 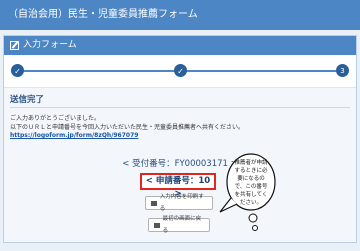 I want to click on receipt-number: < 受付番号：FY00003171 >, so click(x=180, y=164).